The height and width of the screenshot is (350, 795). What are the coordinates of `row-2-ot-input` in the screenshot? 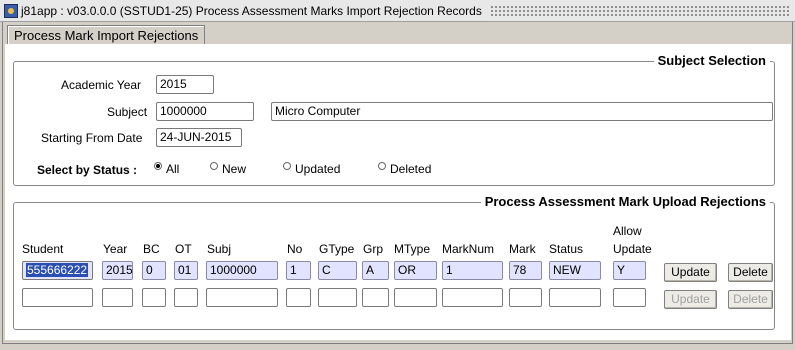 It's located at (186, 297).